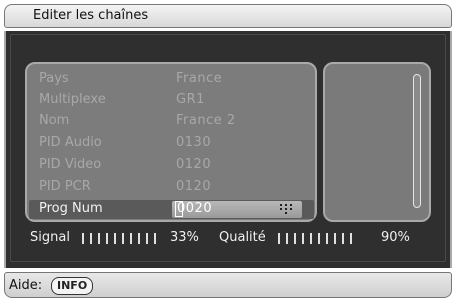 This screenshot has width=456, height=306. I want to click on numeric-keypad-icon, so click(286, 209).